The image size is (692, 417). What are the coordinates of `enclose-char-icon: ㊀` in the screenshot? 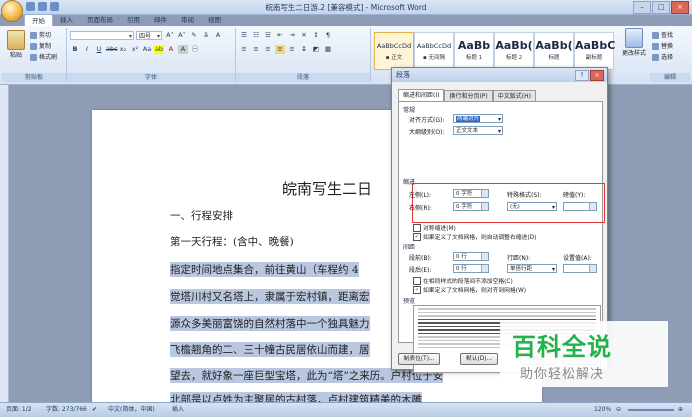 It's located at (195, 49).